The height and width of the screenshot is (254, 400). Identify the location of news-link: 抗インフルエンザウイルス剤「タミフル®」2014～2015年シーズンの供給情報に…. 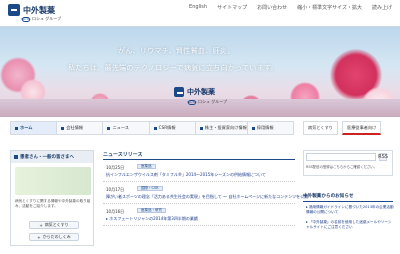
(186, 175).